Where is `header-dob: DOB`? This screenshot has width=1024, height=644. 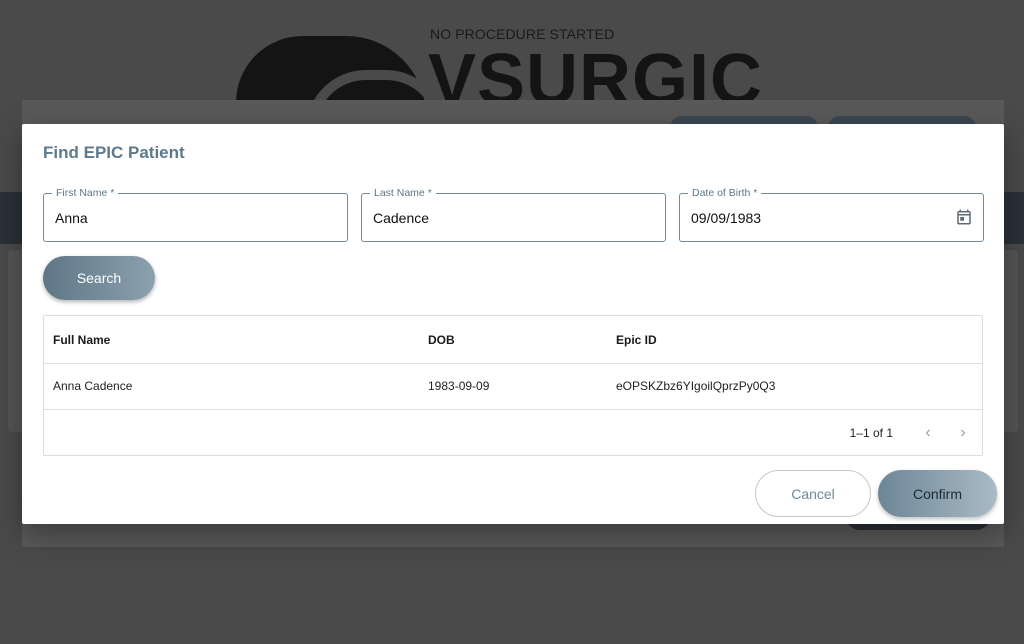
header-dob: DOB is located at coordinates (441, 340).